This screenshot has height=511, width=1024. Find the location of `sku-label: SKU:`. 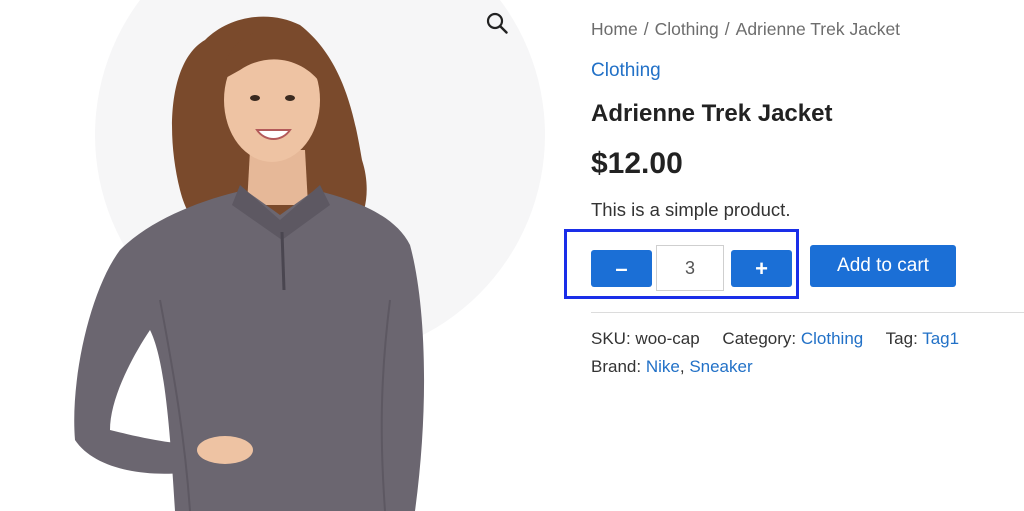

sku-label: SKU: is located at coordinates (611, 338).